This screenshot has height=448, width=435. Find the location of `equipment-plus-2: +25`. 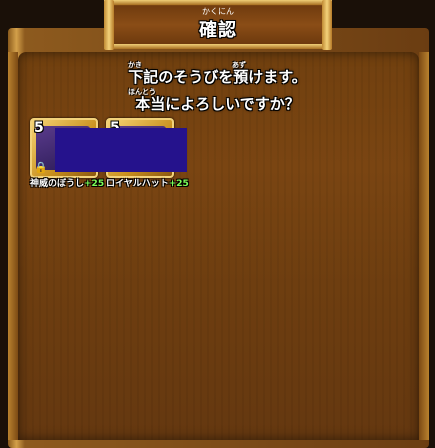

equipment-plus-2: +25 is located at coordinates (178, 184).